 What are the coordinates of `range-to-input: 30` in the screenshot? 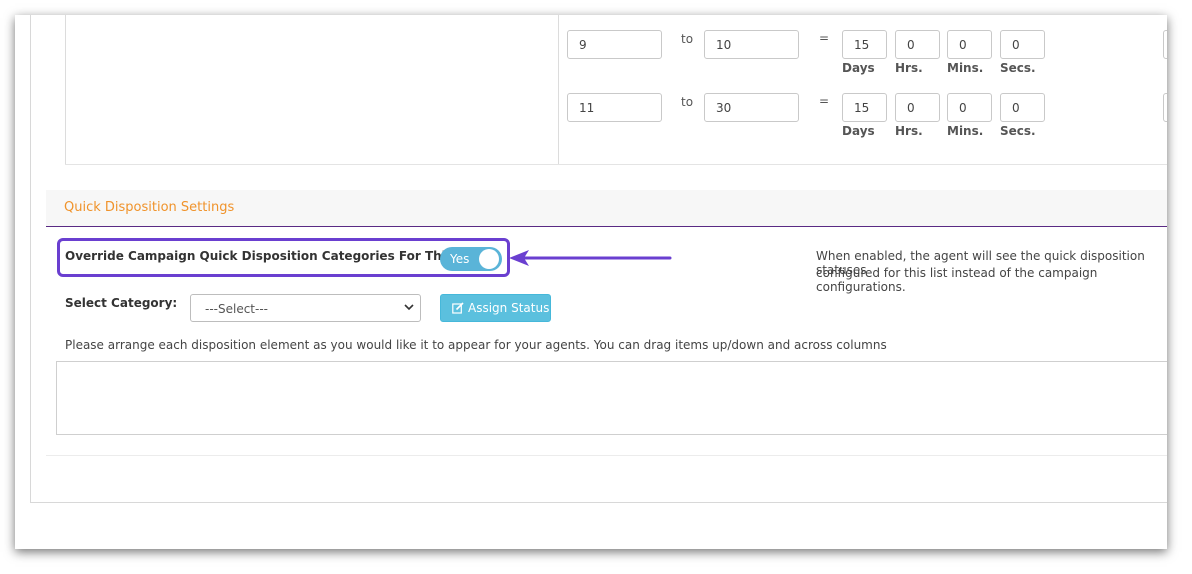 It's located at (751, 107).